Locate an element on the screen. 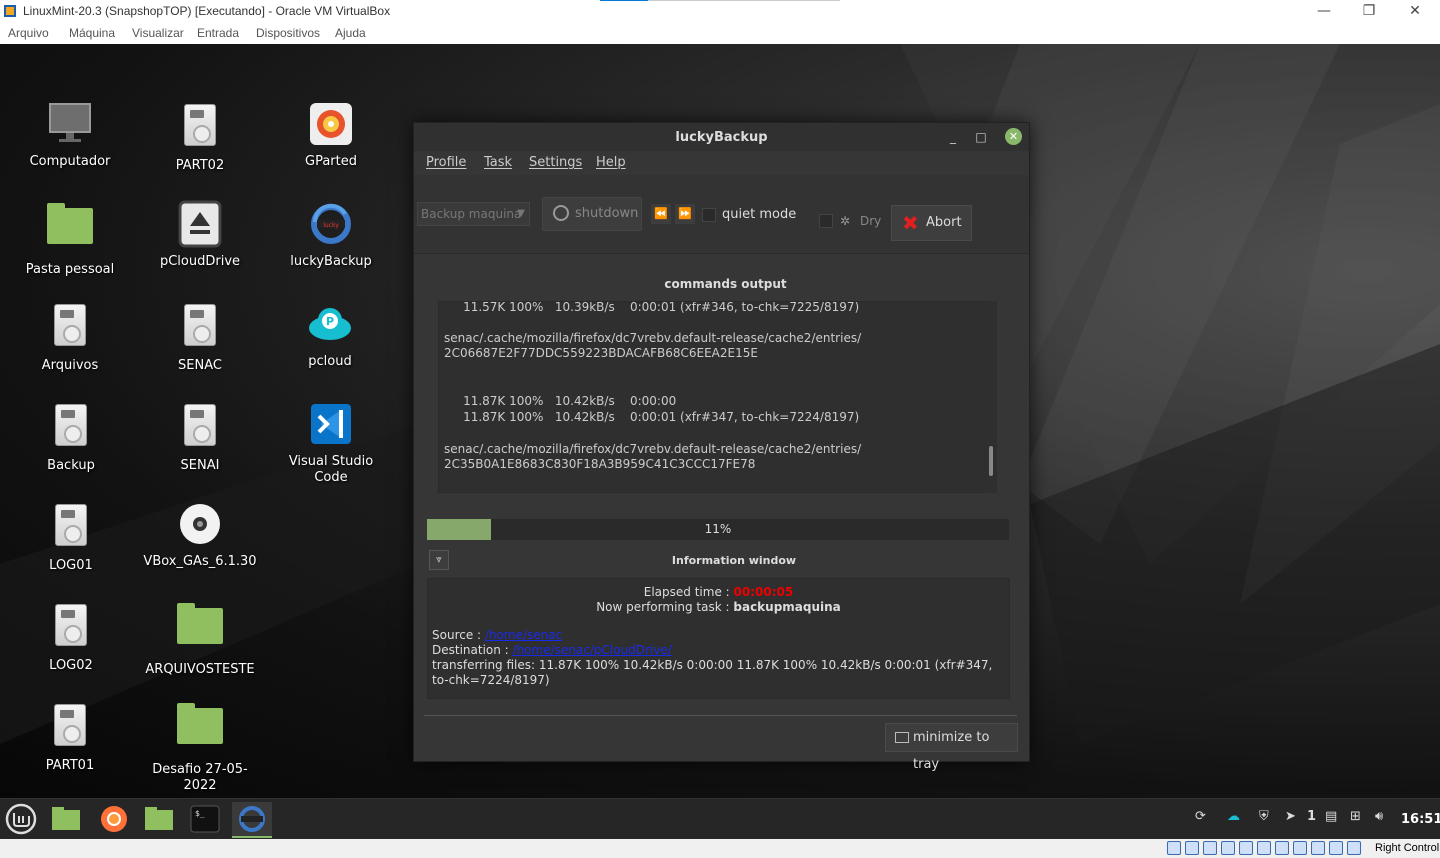  output-scrollbar is located at coordinates (991, 397).